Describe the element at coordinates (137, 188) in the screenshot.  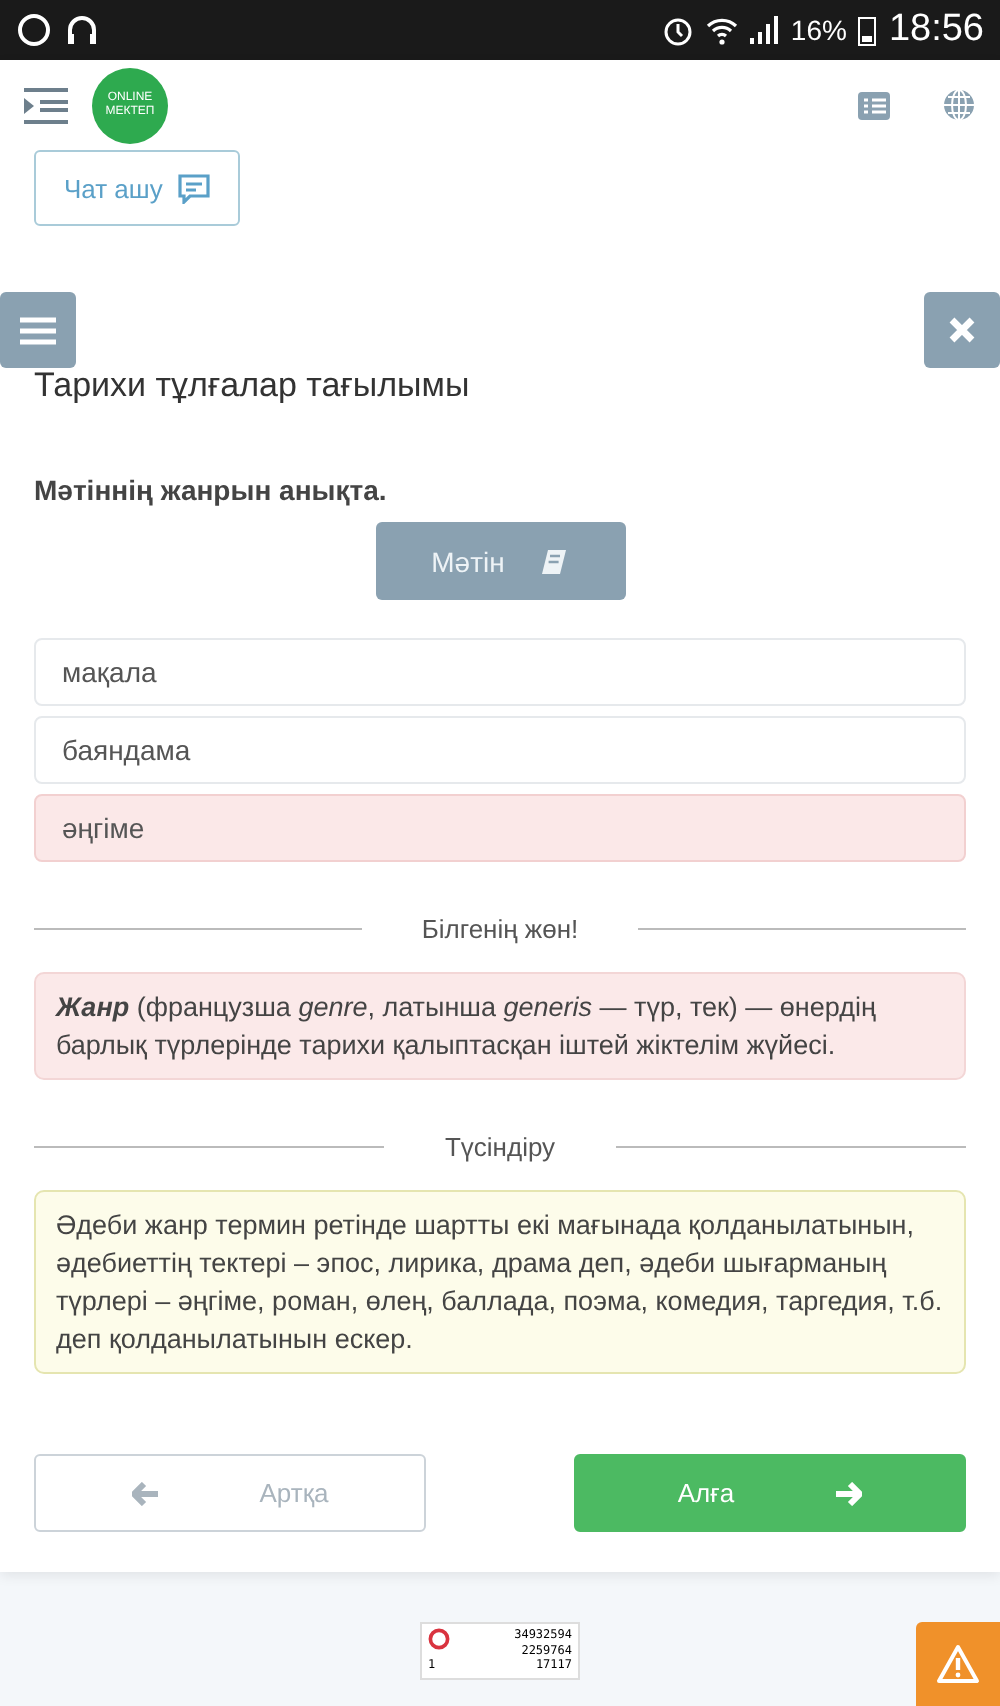
I see `chat-button: Чат ашу` at that location.